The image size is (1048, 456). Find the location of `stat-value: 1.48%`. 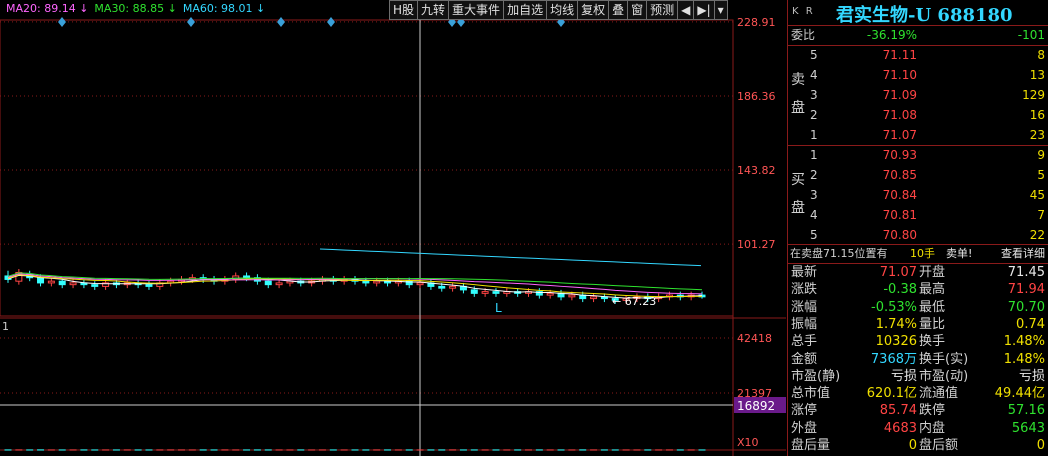

stat-value: 1.48% is located at coordinates (1024, 359).